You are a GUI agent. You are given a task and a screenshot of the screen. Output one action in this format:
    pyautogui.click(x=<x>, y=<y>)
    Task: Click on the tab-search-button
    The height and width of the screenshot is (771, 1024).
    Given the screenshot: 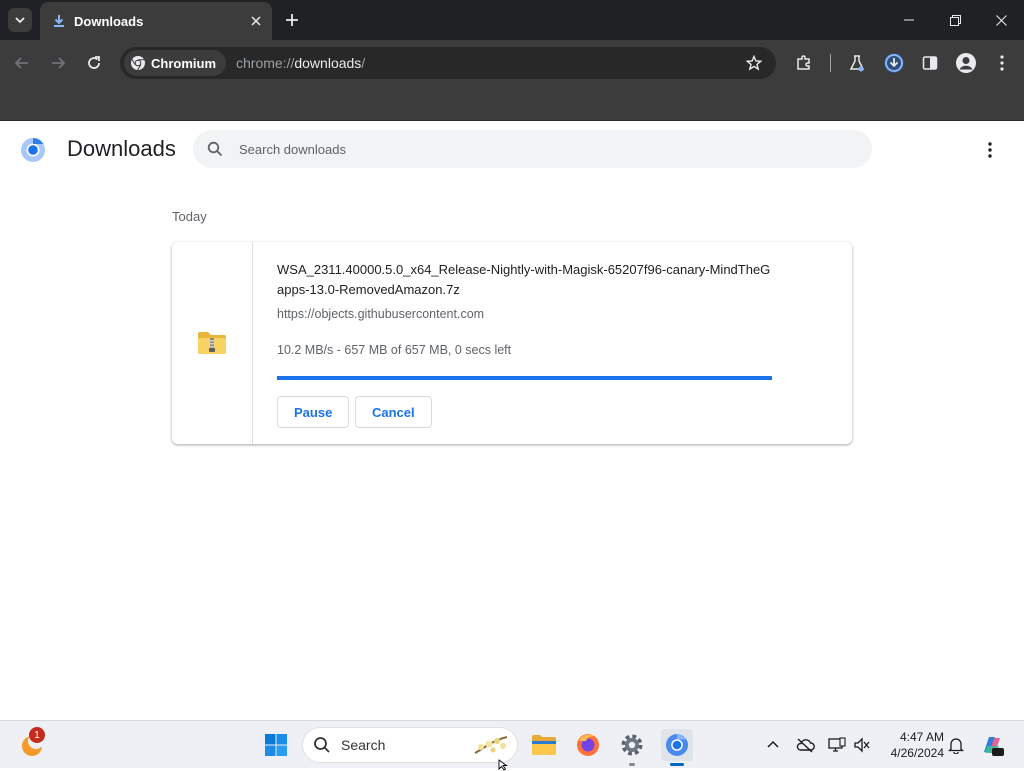 What is the action you would take?
    pyautogui.click(x=20, y=20)
    